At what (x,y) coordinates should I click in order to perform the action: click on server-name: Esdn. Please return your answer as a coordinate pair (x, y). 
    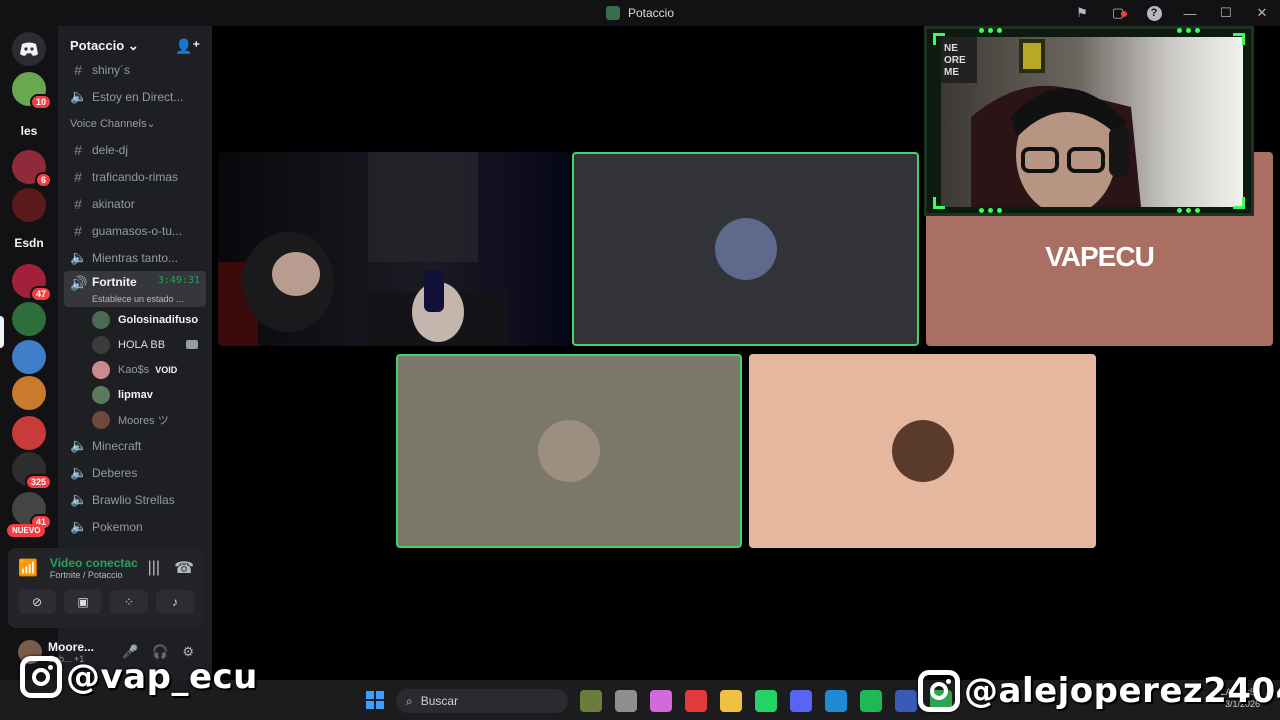
    Looking at the image, I should click on (29, 243).